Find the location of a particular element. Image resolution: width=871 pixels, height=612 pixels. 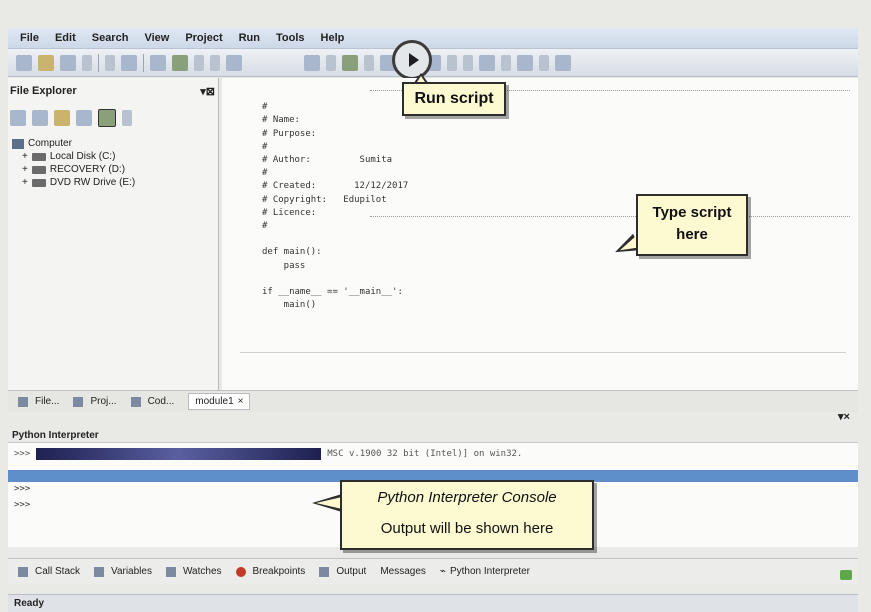

call-stack-icon is located at coordinates (23, 571).